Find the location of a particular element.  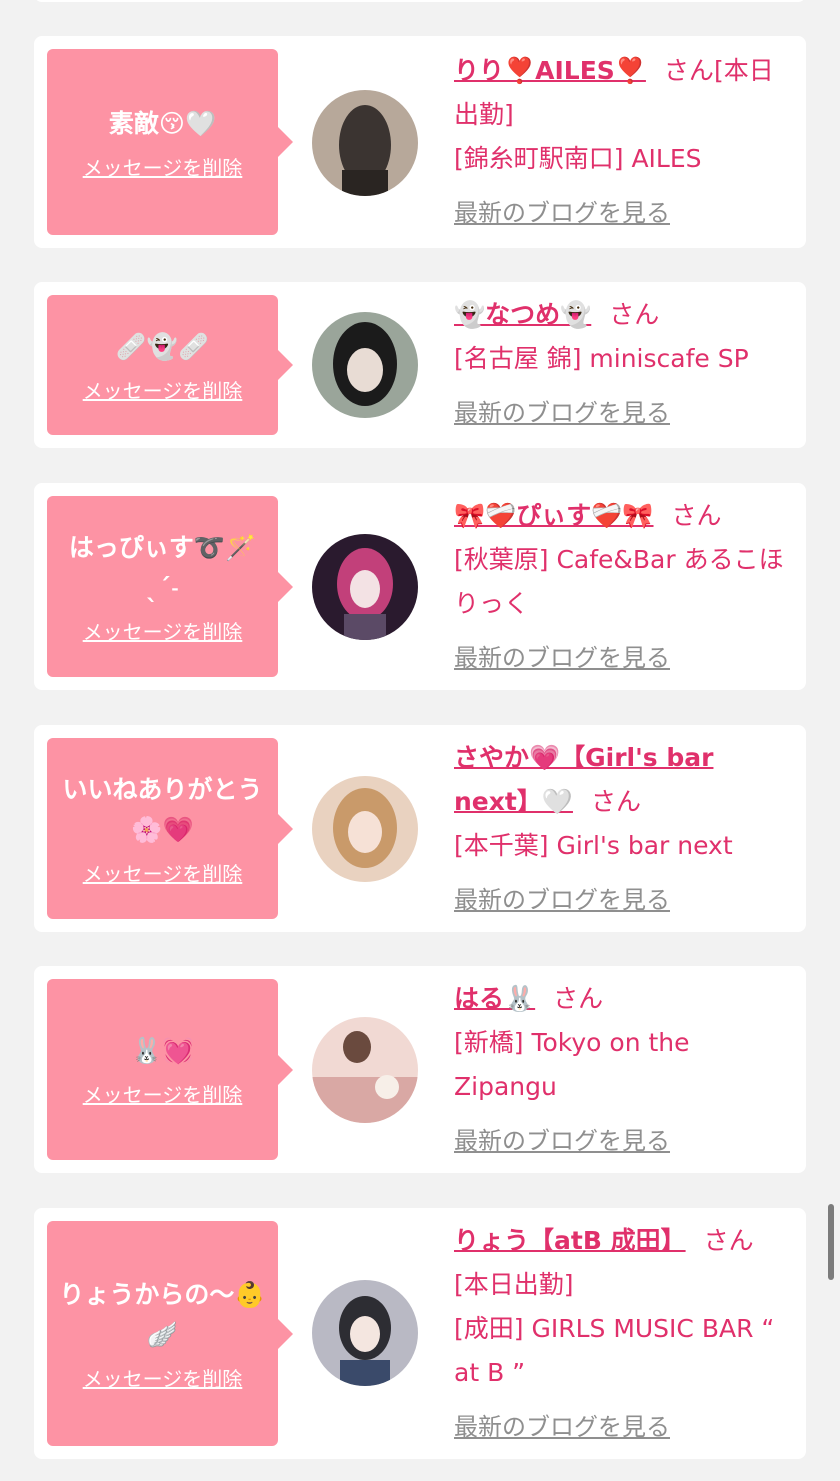

user-name-link: りょう【atB 成田】 is located at coordinates (570, 1240).